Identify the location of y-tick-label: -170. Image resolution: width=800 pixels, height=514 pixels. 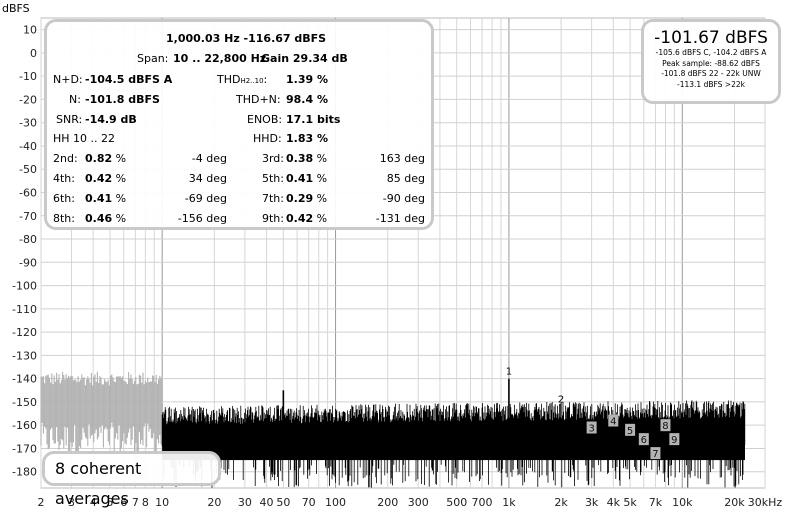
(24, 448).